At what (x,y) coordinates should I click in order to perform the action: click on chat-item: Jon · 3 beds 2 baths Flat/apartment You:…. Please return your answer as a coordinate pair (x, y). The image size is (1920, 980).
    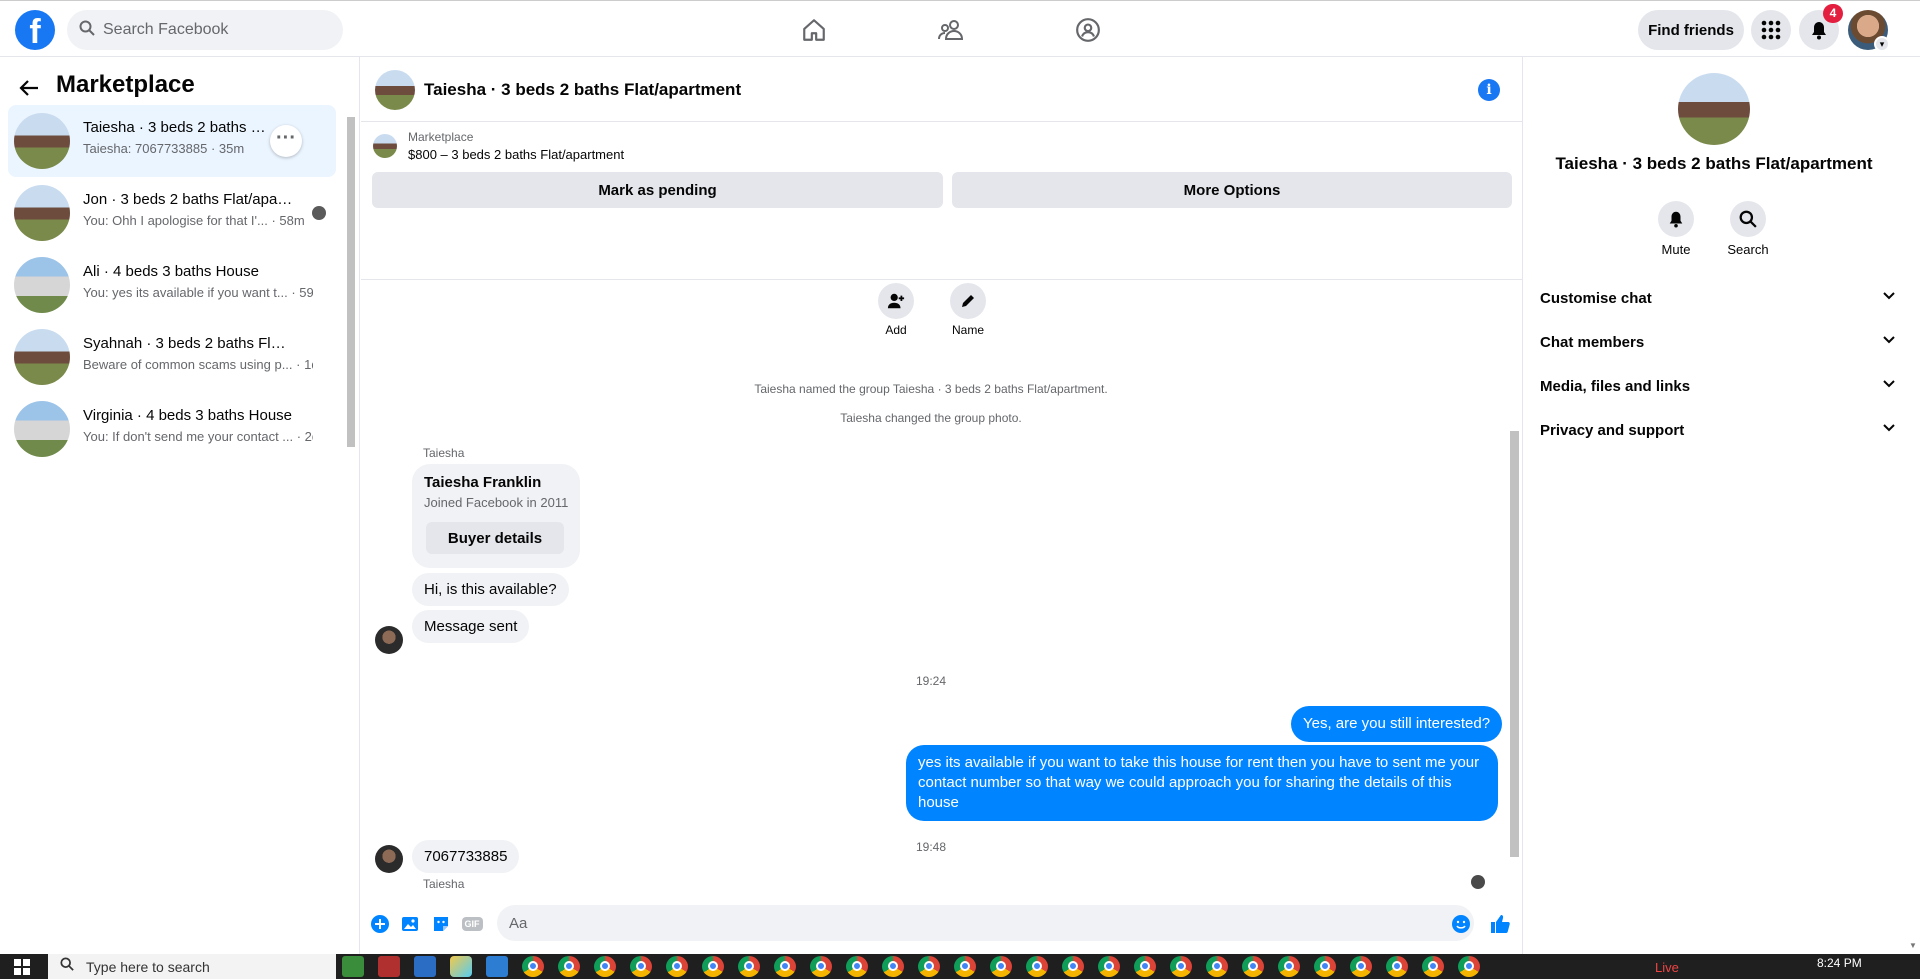
    Looking at the image, I should click on (172, 213).